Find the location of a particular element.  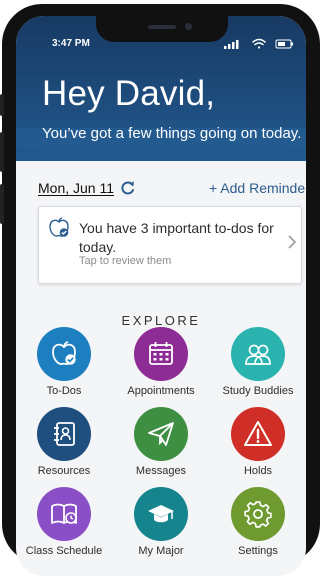

tile-messages: Messages is located at coordinates (161, 447).